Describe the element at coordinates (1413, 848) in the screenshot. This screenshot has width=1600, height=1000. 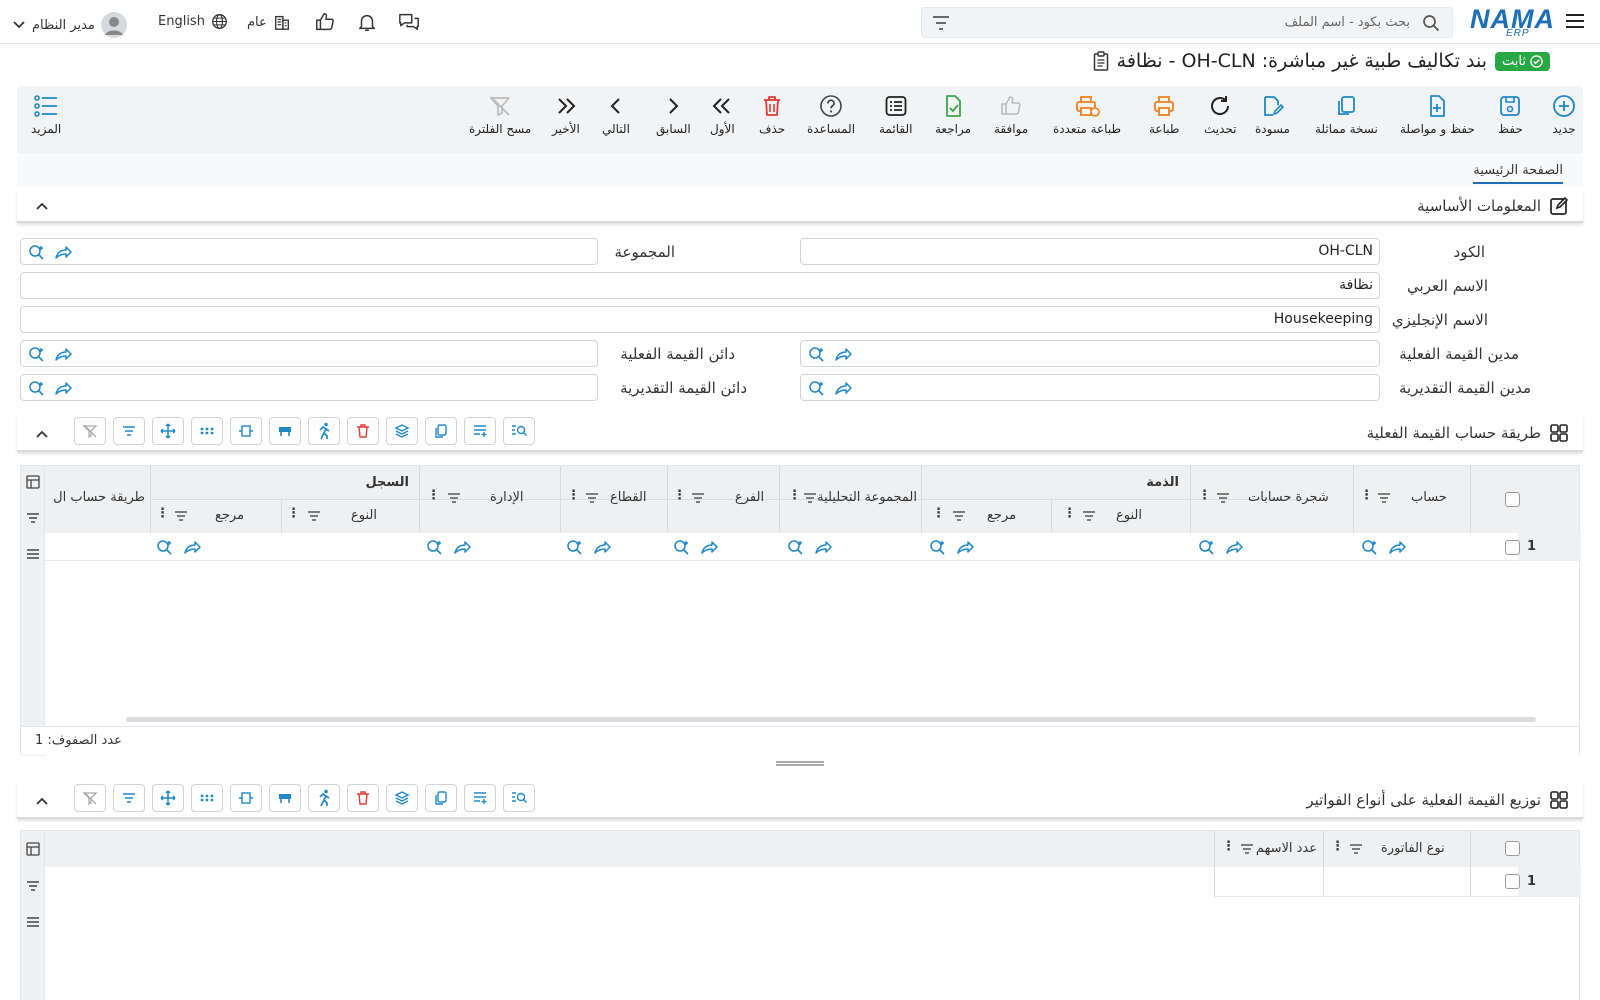
I see `col-invoice-type: نوع الفاتورة` at that location.